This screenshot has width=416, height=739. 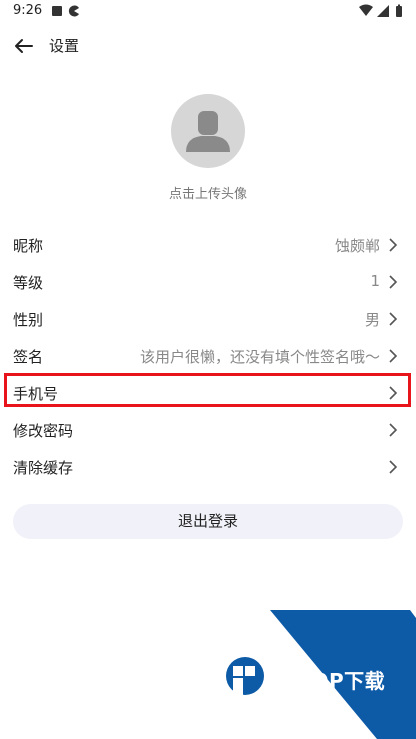 I want to click on row-label: 昵称, so click(x=28, y=246).